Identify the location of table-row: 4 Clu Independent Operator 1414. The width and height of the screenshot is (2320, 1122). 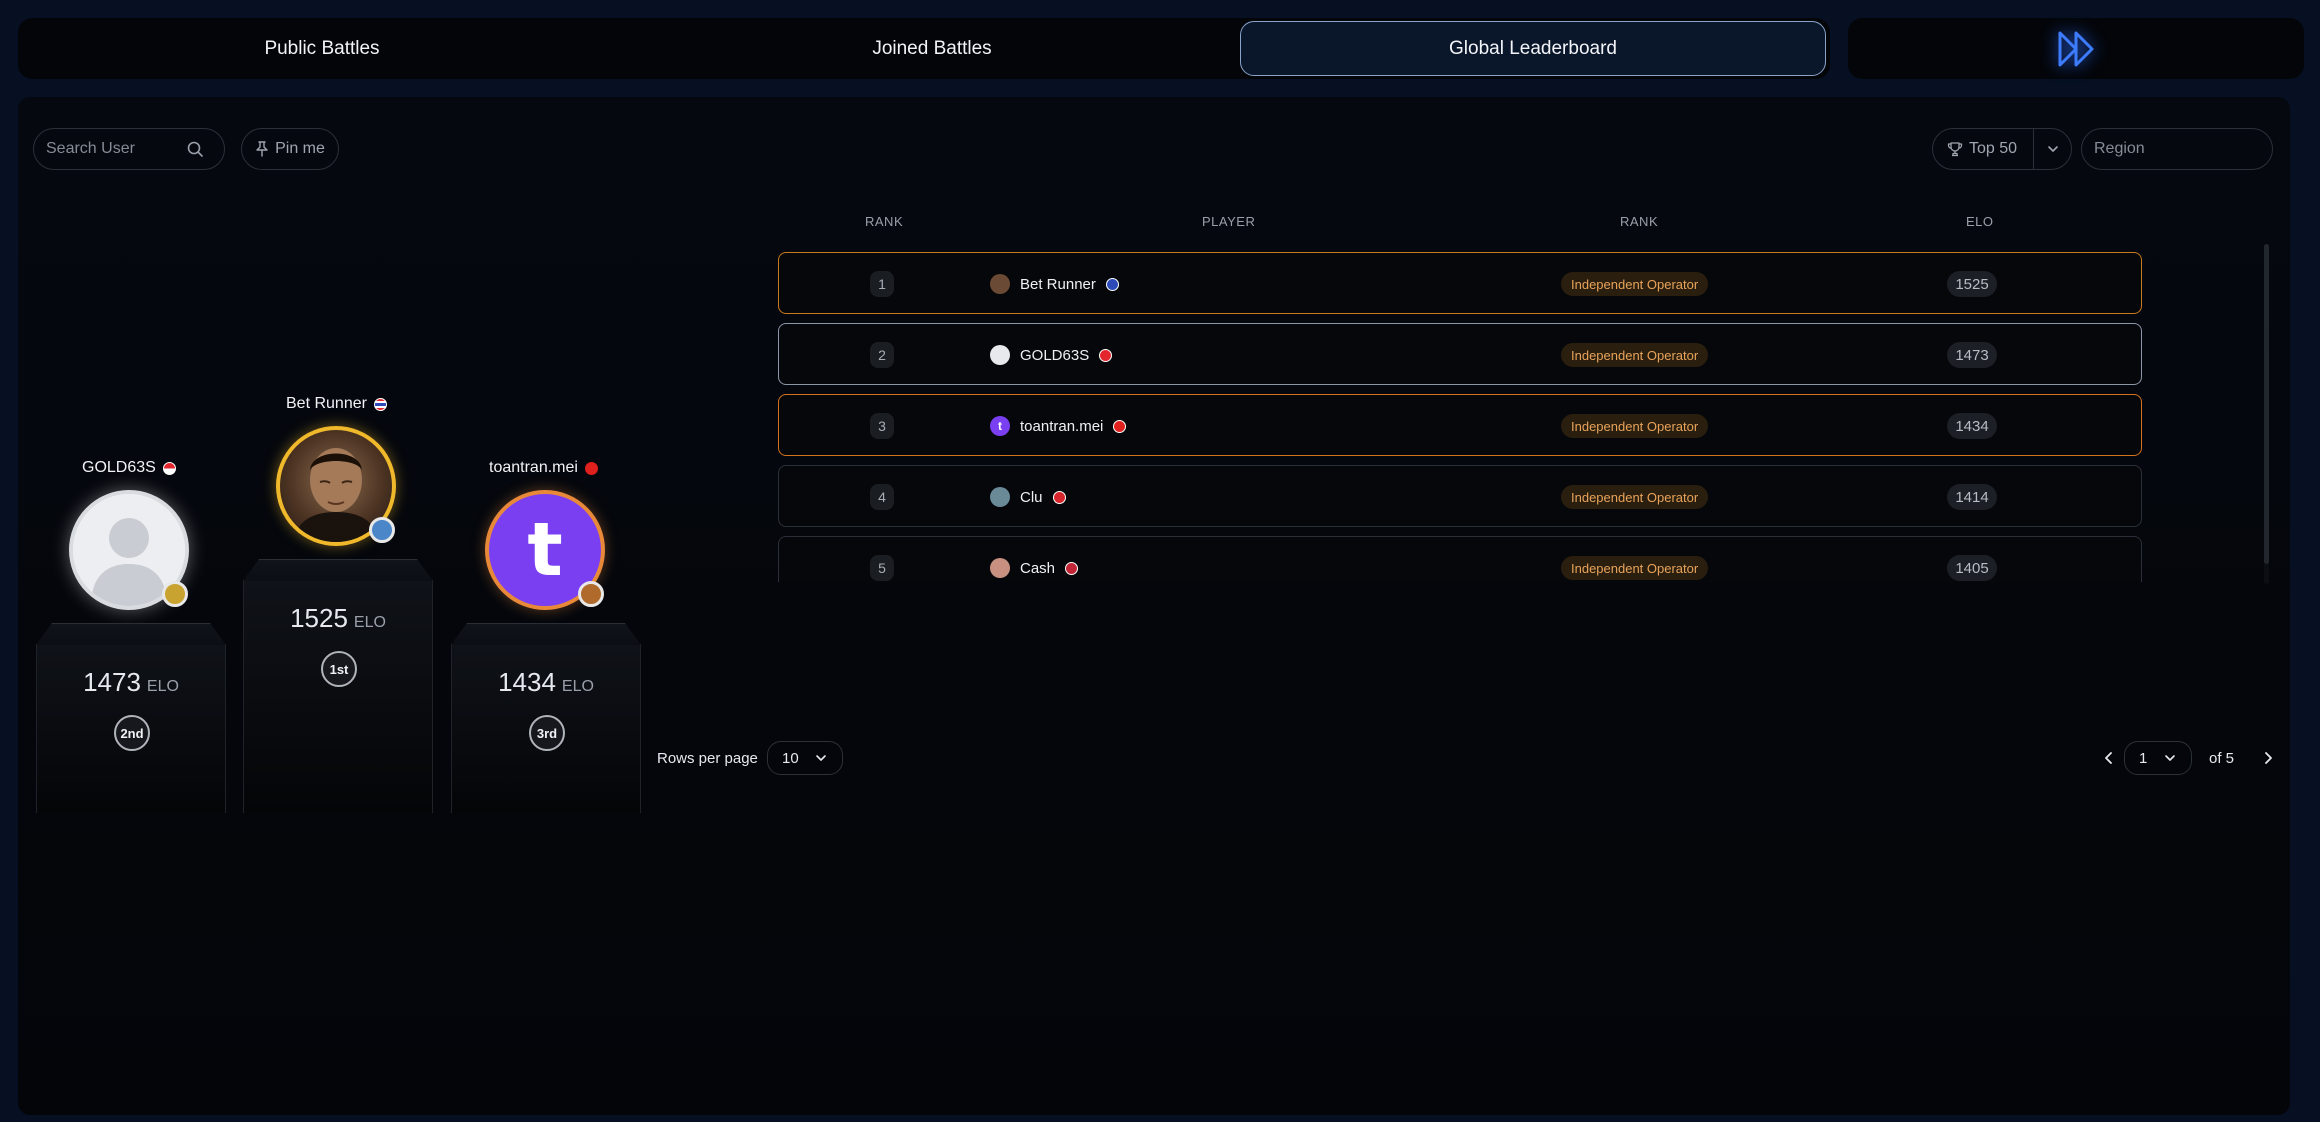
(1460, 496).